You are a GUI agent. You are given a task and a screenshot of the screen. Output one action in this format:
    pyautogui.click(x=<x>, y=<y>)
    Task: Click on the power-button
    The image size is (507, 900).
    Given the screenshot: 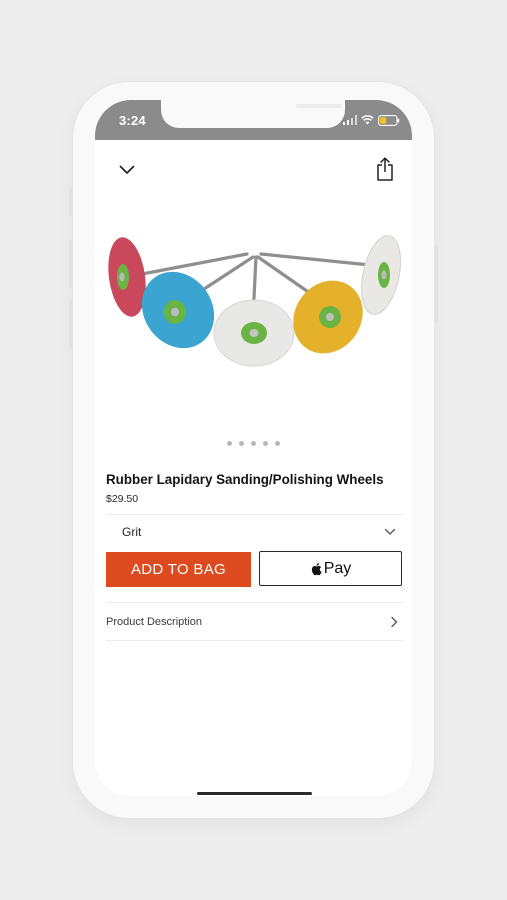 What is the action you would take?
    pyautogui.click(x=436, y=284)
    